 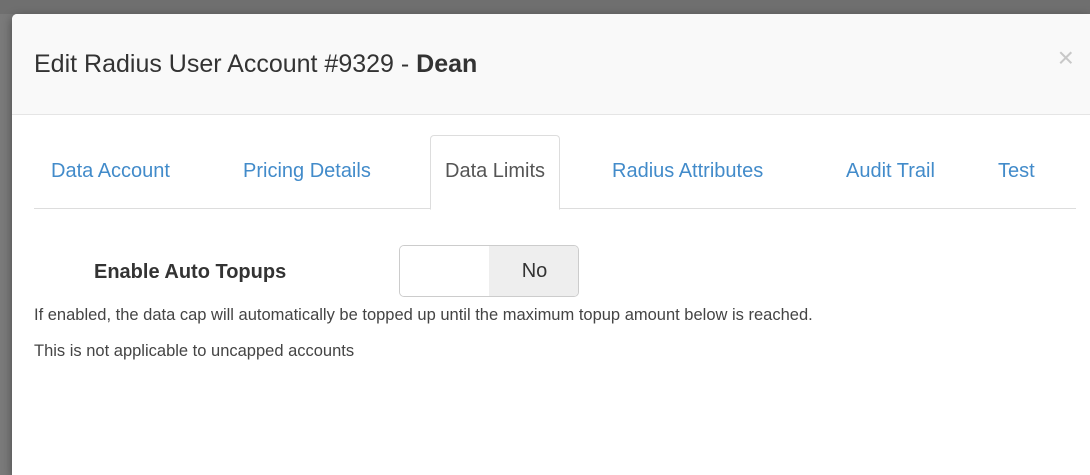 I want to click on modal-title-prefix: Edit Radius User Account #9329 -, so click(x=225, y=64).